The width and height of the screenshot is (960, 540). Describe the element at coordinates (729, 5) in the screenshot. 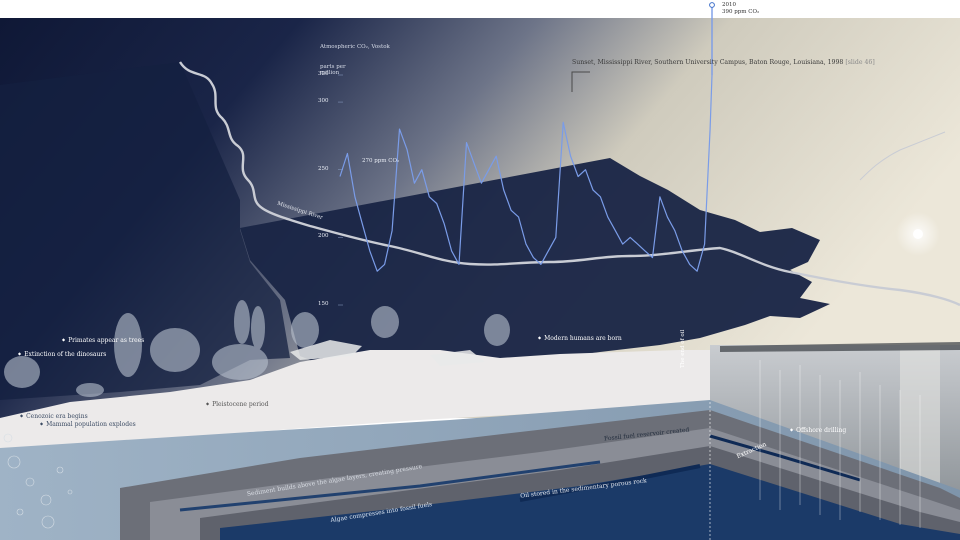

I see `annotation-year: 2010` at that location.